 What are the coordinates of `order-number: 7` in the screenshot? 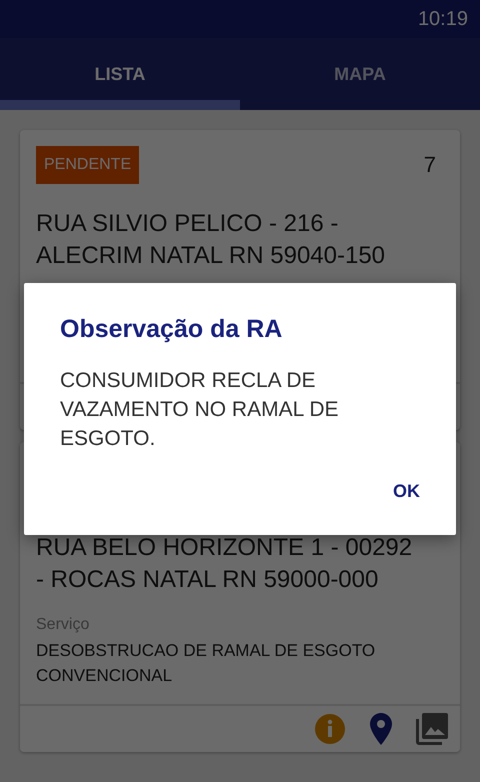 It's located at (430, 165).